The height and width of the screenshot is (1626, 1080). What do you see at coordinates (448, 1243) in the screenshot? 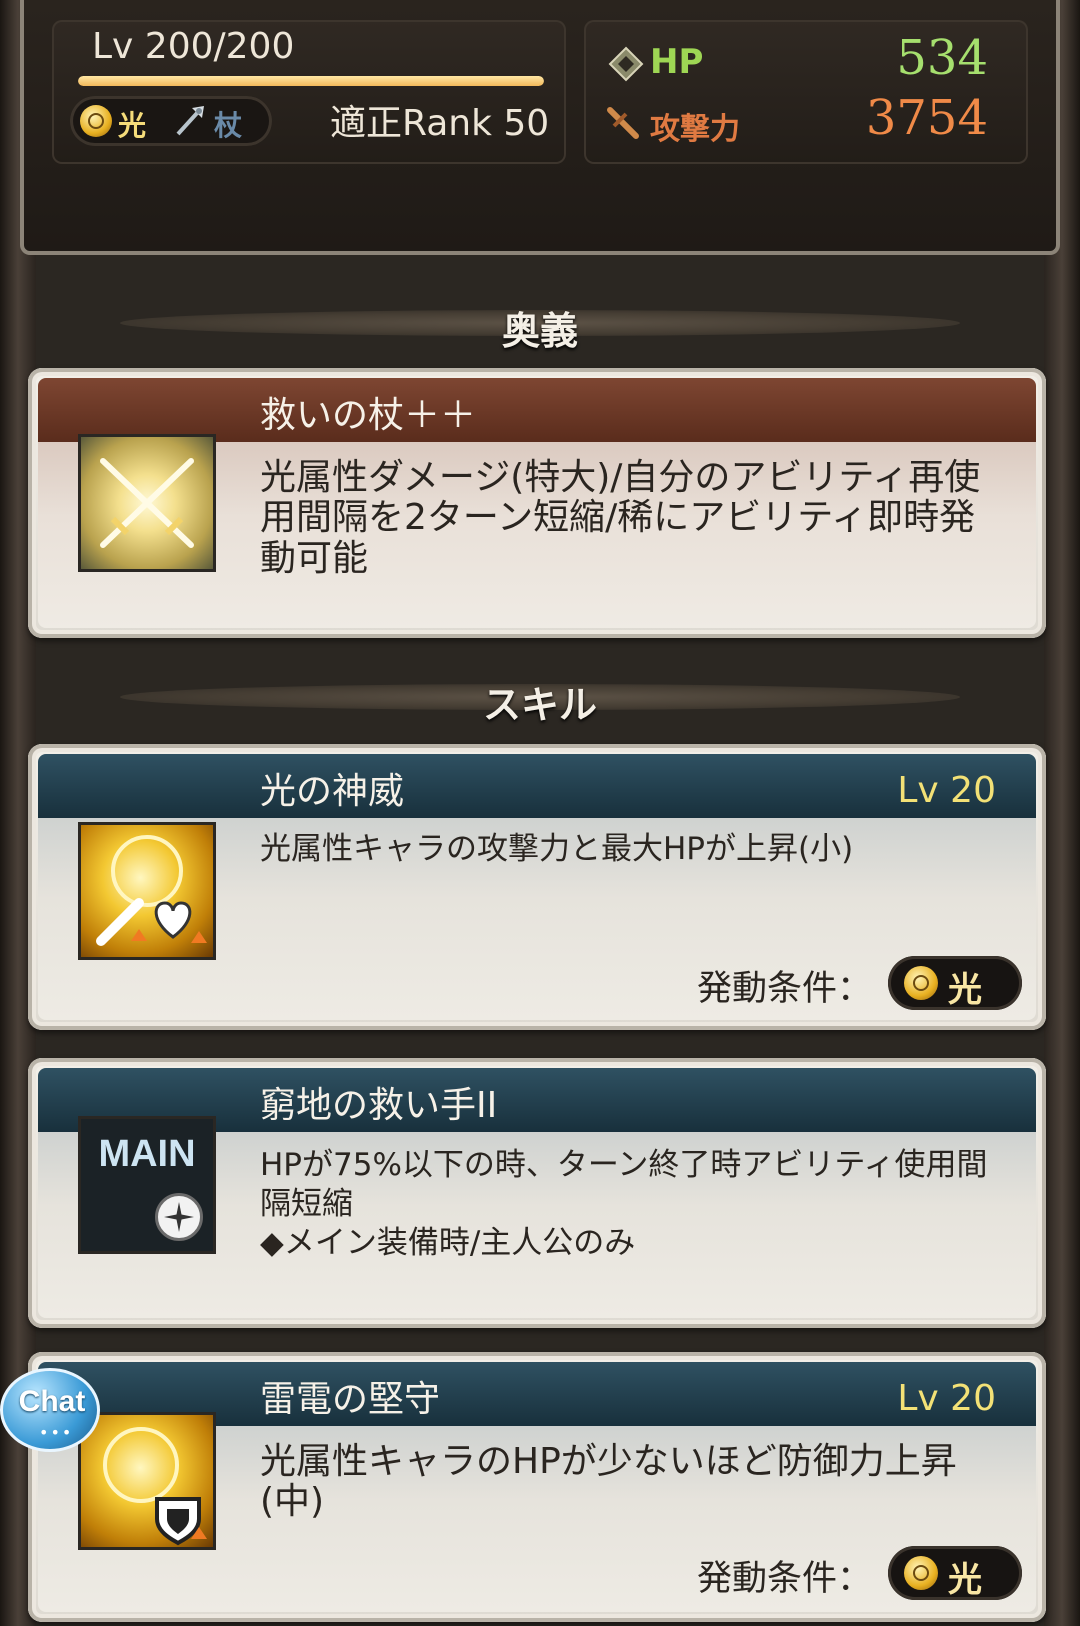
I see `skill-description-line: ◆メイン装備時/主人公のみ` at bounding box center [448, 1243].